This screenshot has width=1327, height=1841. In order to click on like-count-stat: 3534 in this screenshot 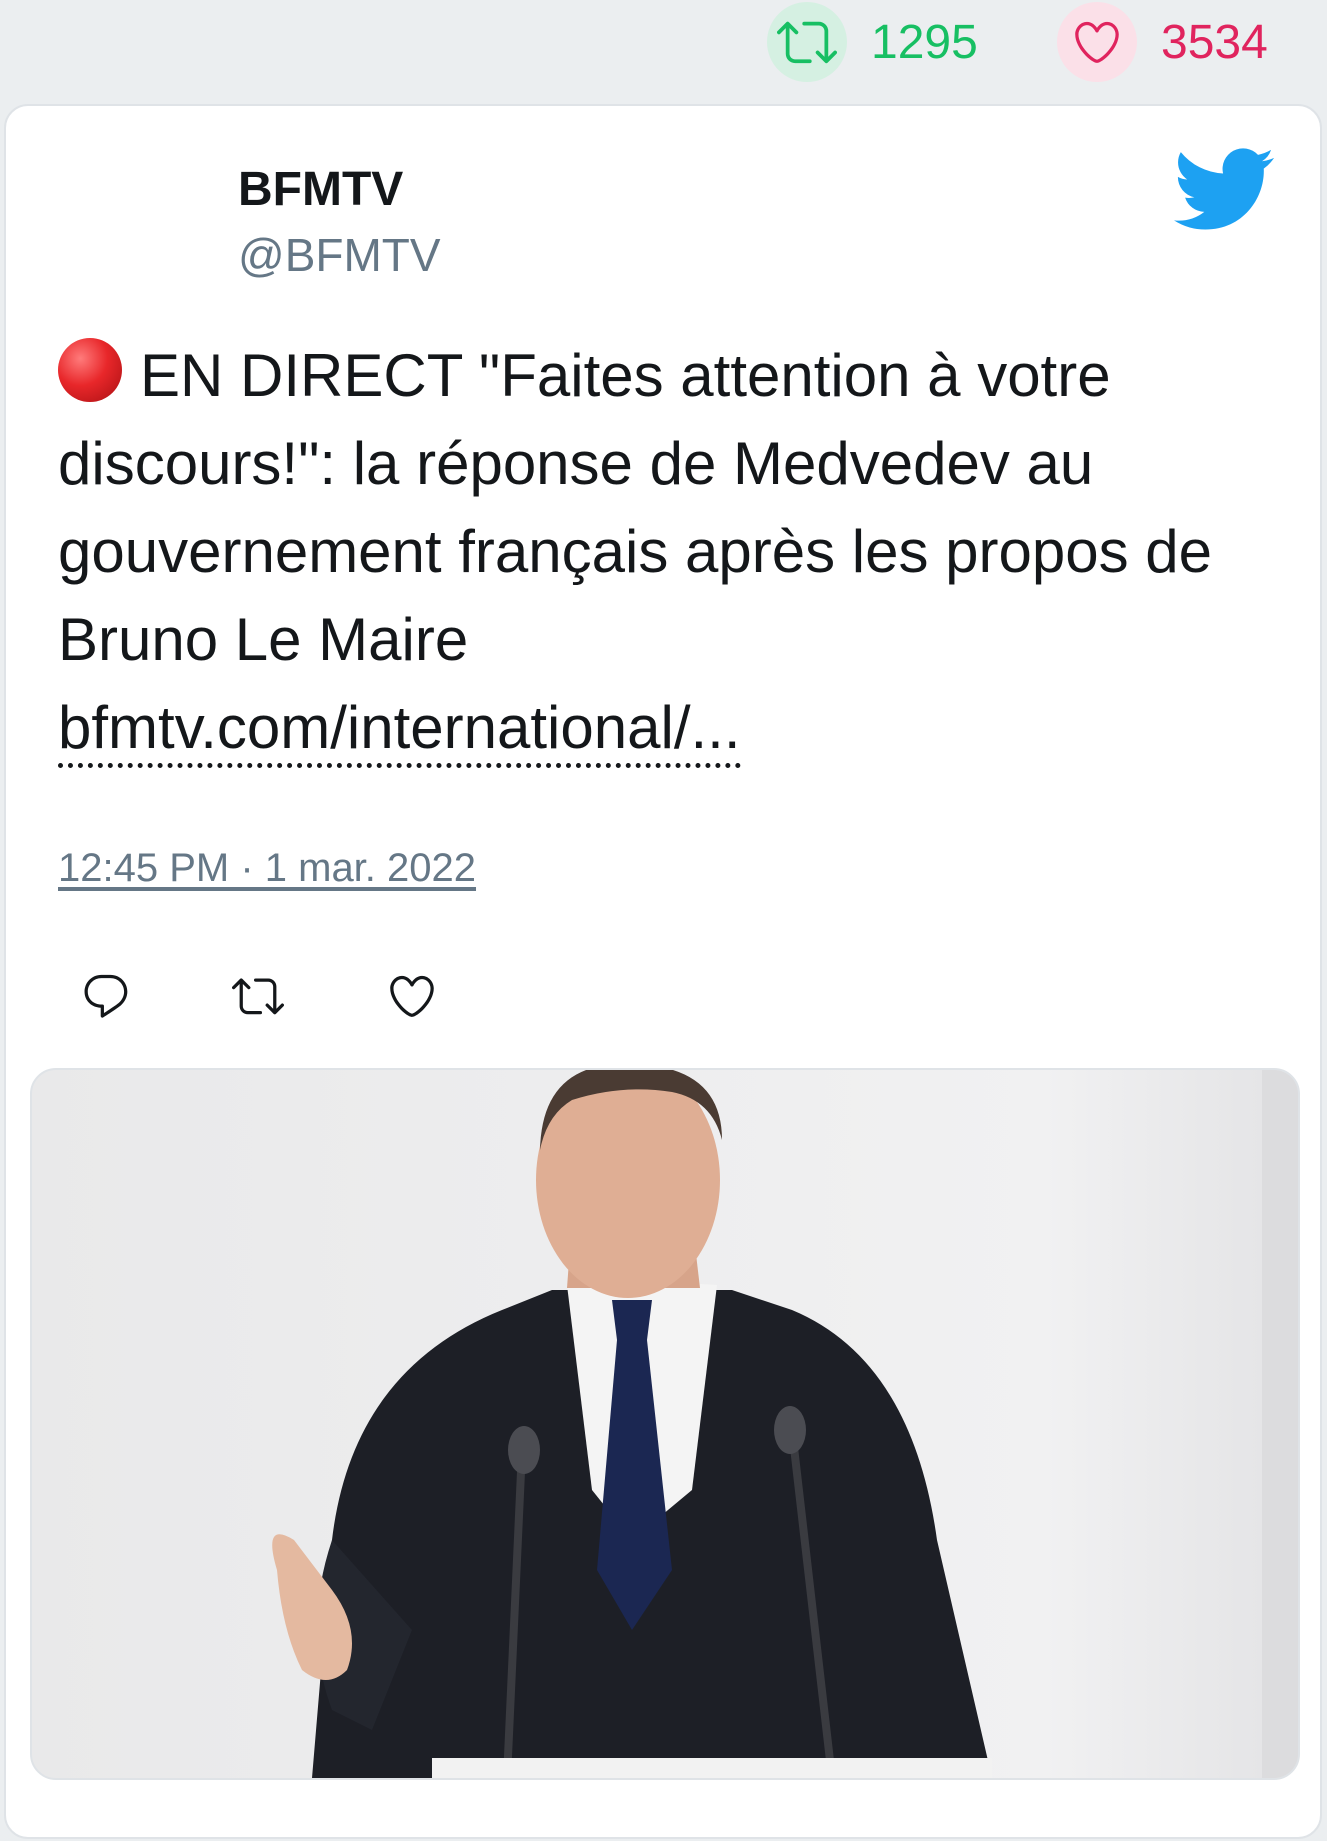, I will do `click(1162, 42)`.